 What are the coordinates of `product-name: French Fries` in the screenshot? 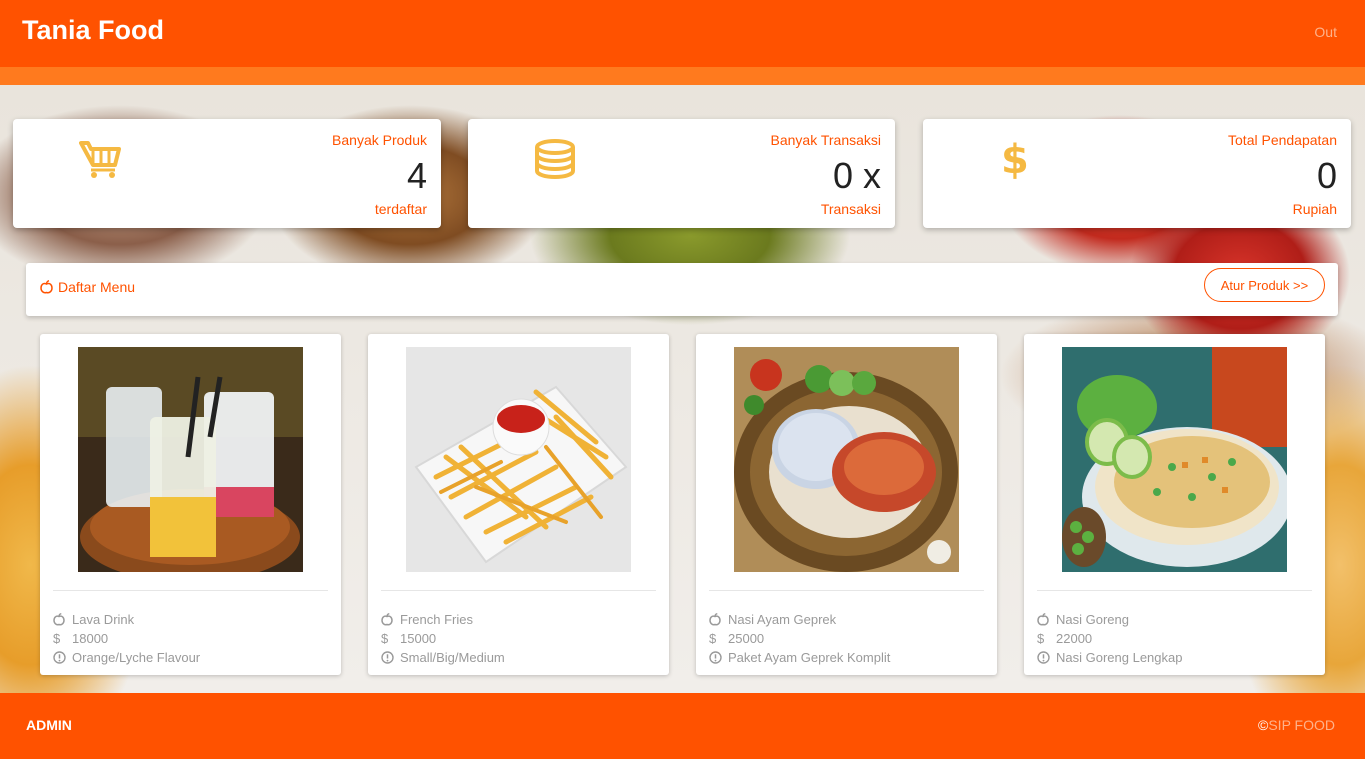 It's located at (436, 619).